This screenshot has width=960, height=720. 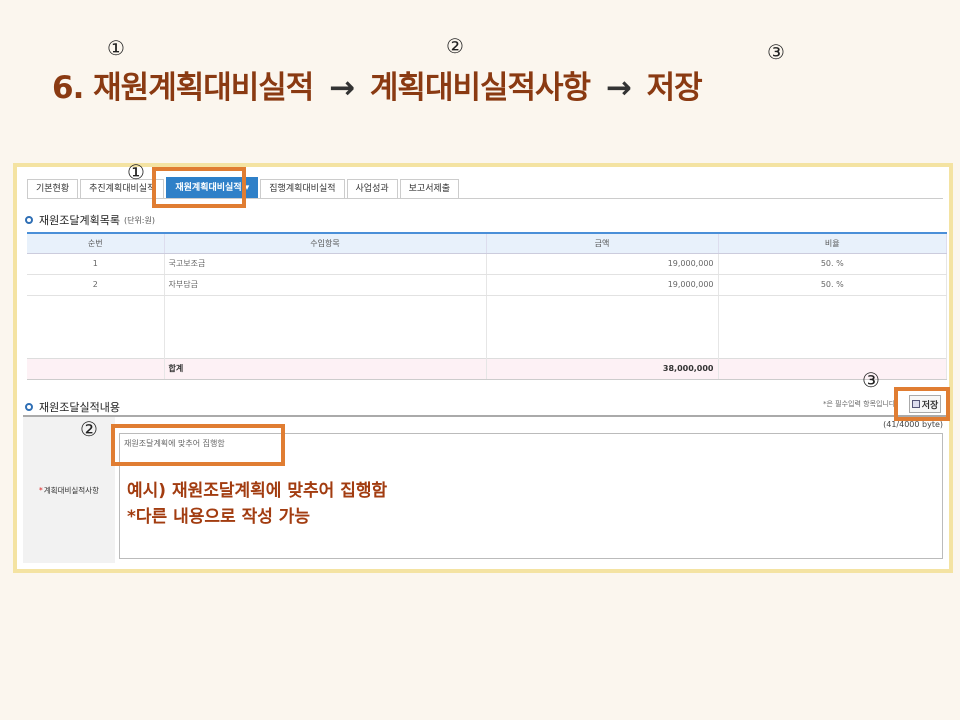 I want to click on marker-1-tab: ①, so click(x=136, y=172).